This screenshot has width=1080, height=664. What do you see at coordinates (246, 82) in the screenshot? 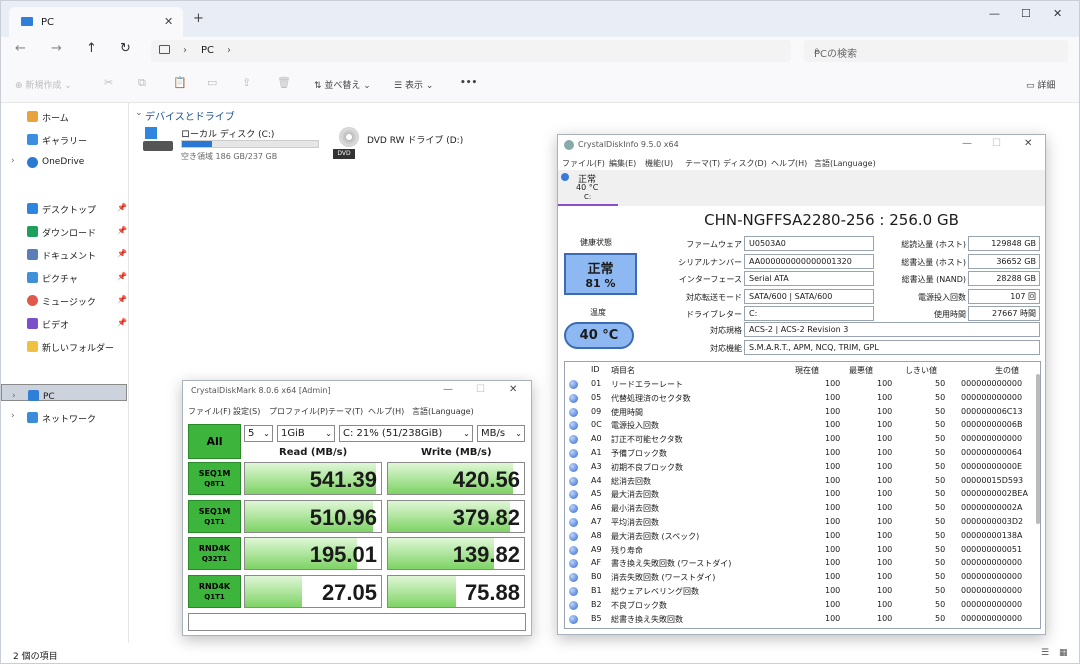
I see `share-icon: ⇪` at bounding box center [246, 82].